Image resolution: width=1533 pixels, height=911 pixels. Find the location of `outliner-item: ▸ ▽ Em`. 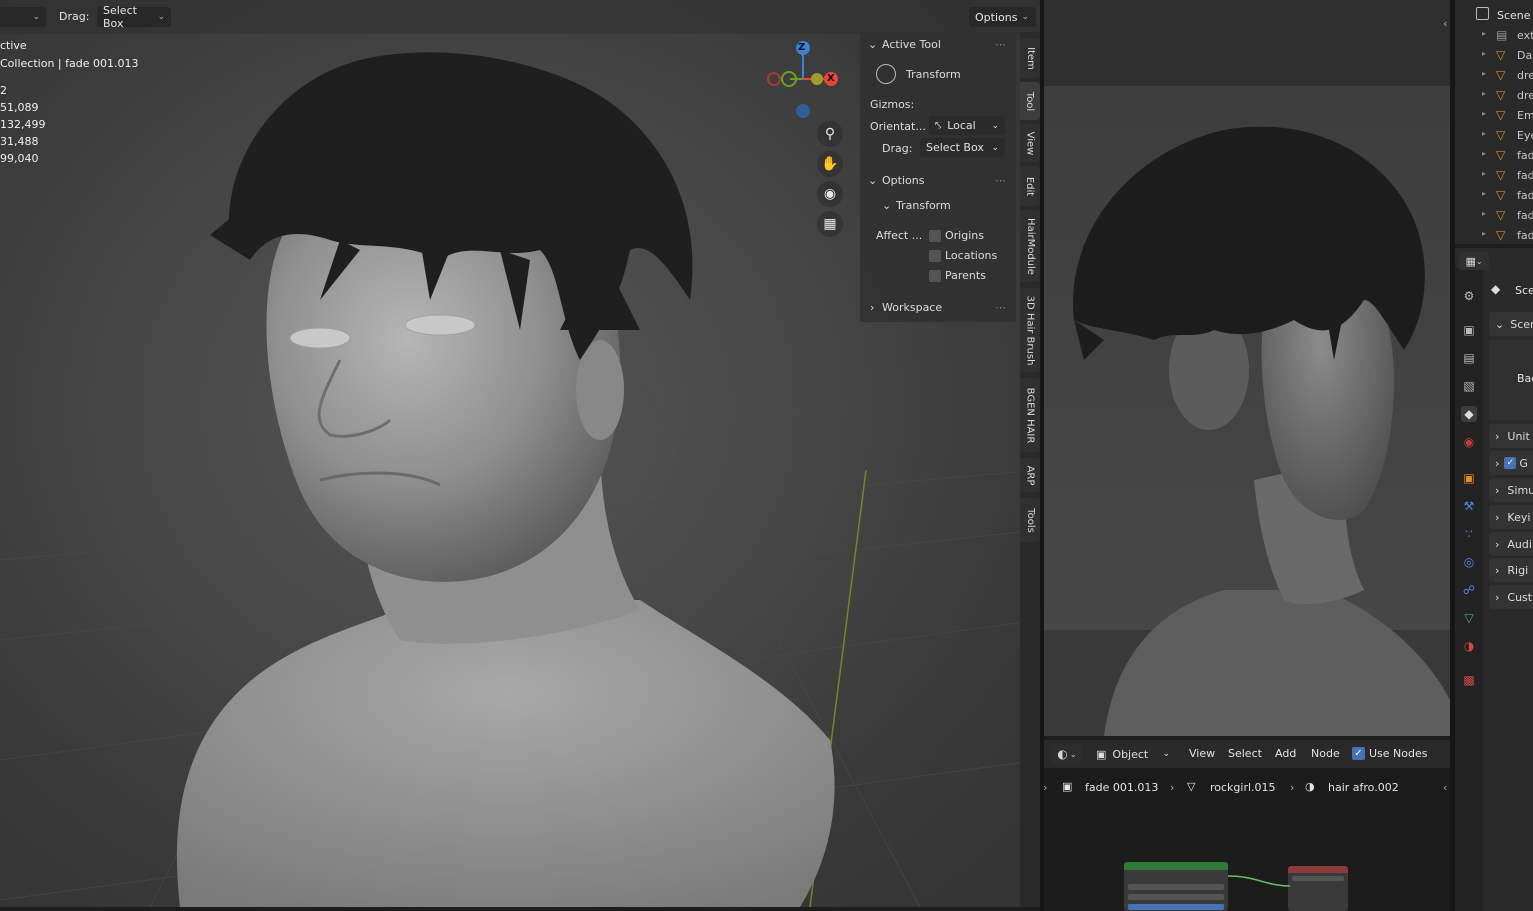

outliner-item: ▸ ▽ Em is located at coordinates (1494, 116).